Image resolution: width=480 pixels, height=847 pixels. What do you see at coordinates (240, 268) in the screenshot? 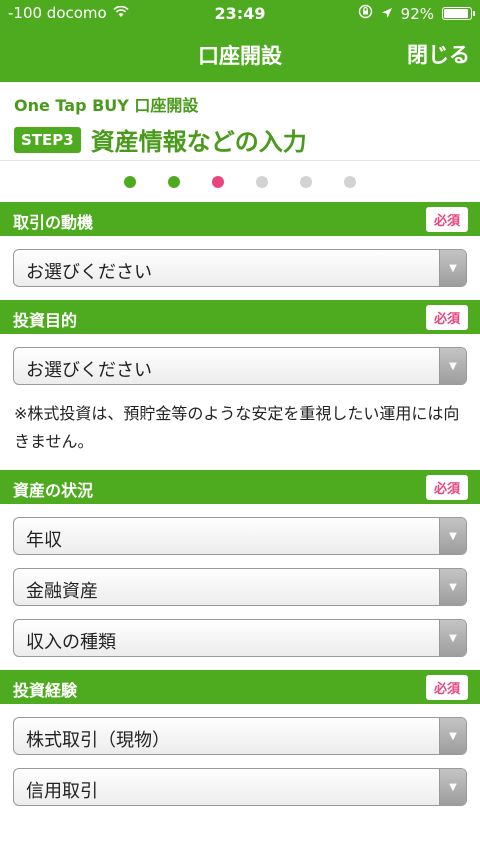
I see `motive-select: お選びください ▼` at bounding box center [240, 268].